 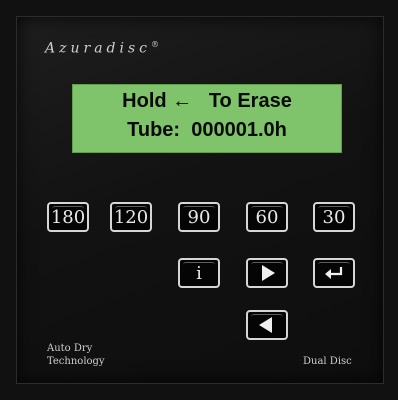 I want to click on key-120: 120, so click(x=131, y=217).